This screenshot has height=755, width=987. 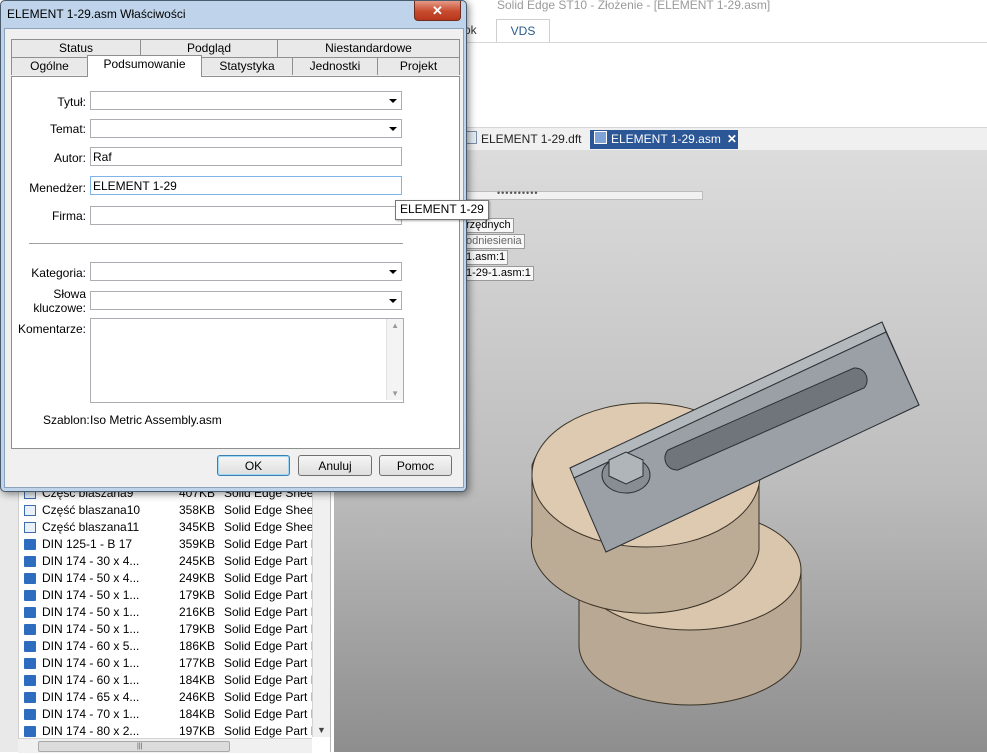 I want to click on manager-tooltip: ELEMENT 1-29, so click(x=442, y=210).